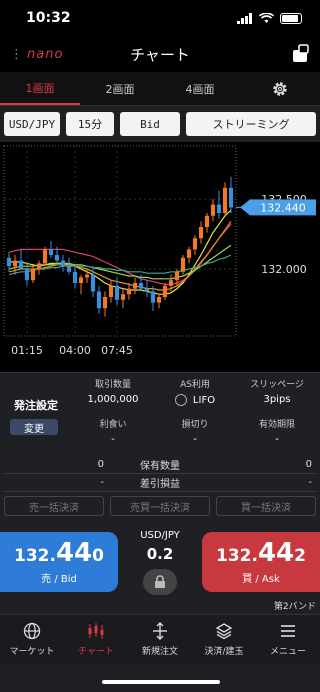  What do you see at coordinates (45, 54) in the screenshot?
I see `logo-text: nano` at bounding box center [45, 54].